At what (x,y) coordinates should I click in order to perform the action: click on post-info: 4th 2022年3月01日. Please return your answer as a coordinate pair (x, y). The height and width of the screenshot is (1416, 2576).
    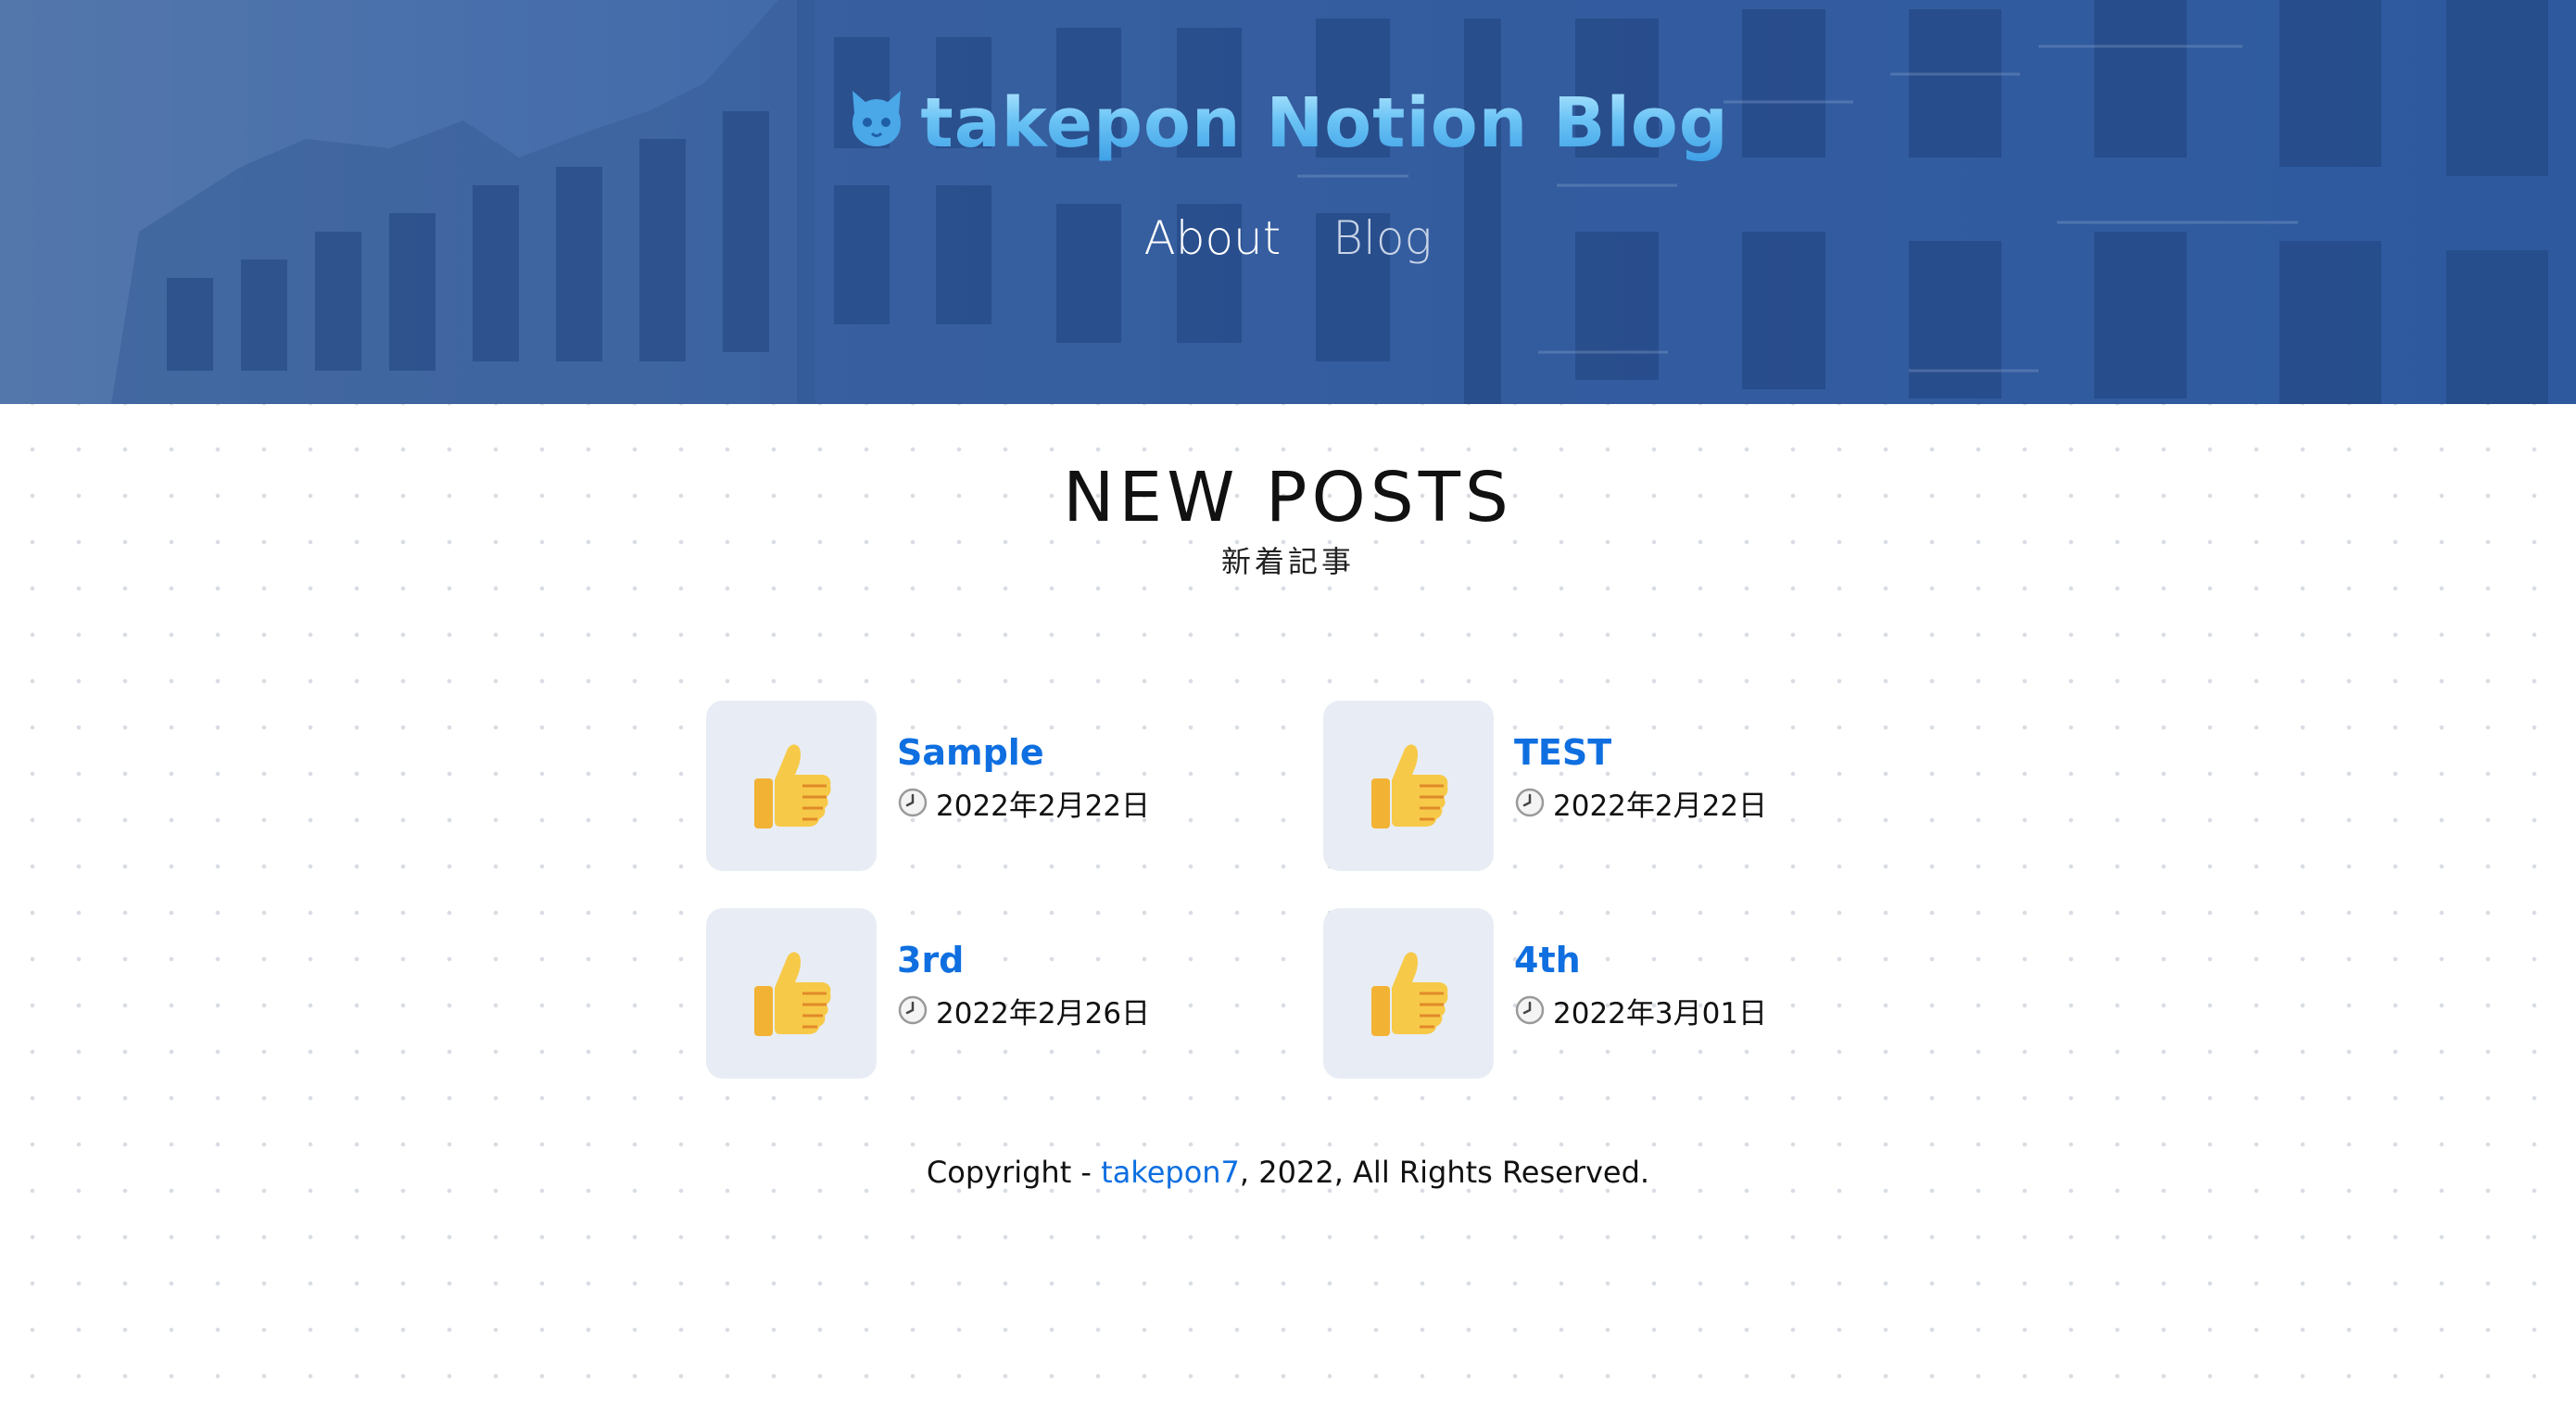
    Looking at the image, I should click on (1640, 970).